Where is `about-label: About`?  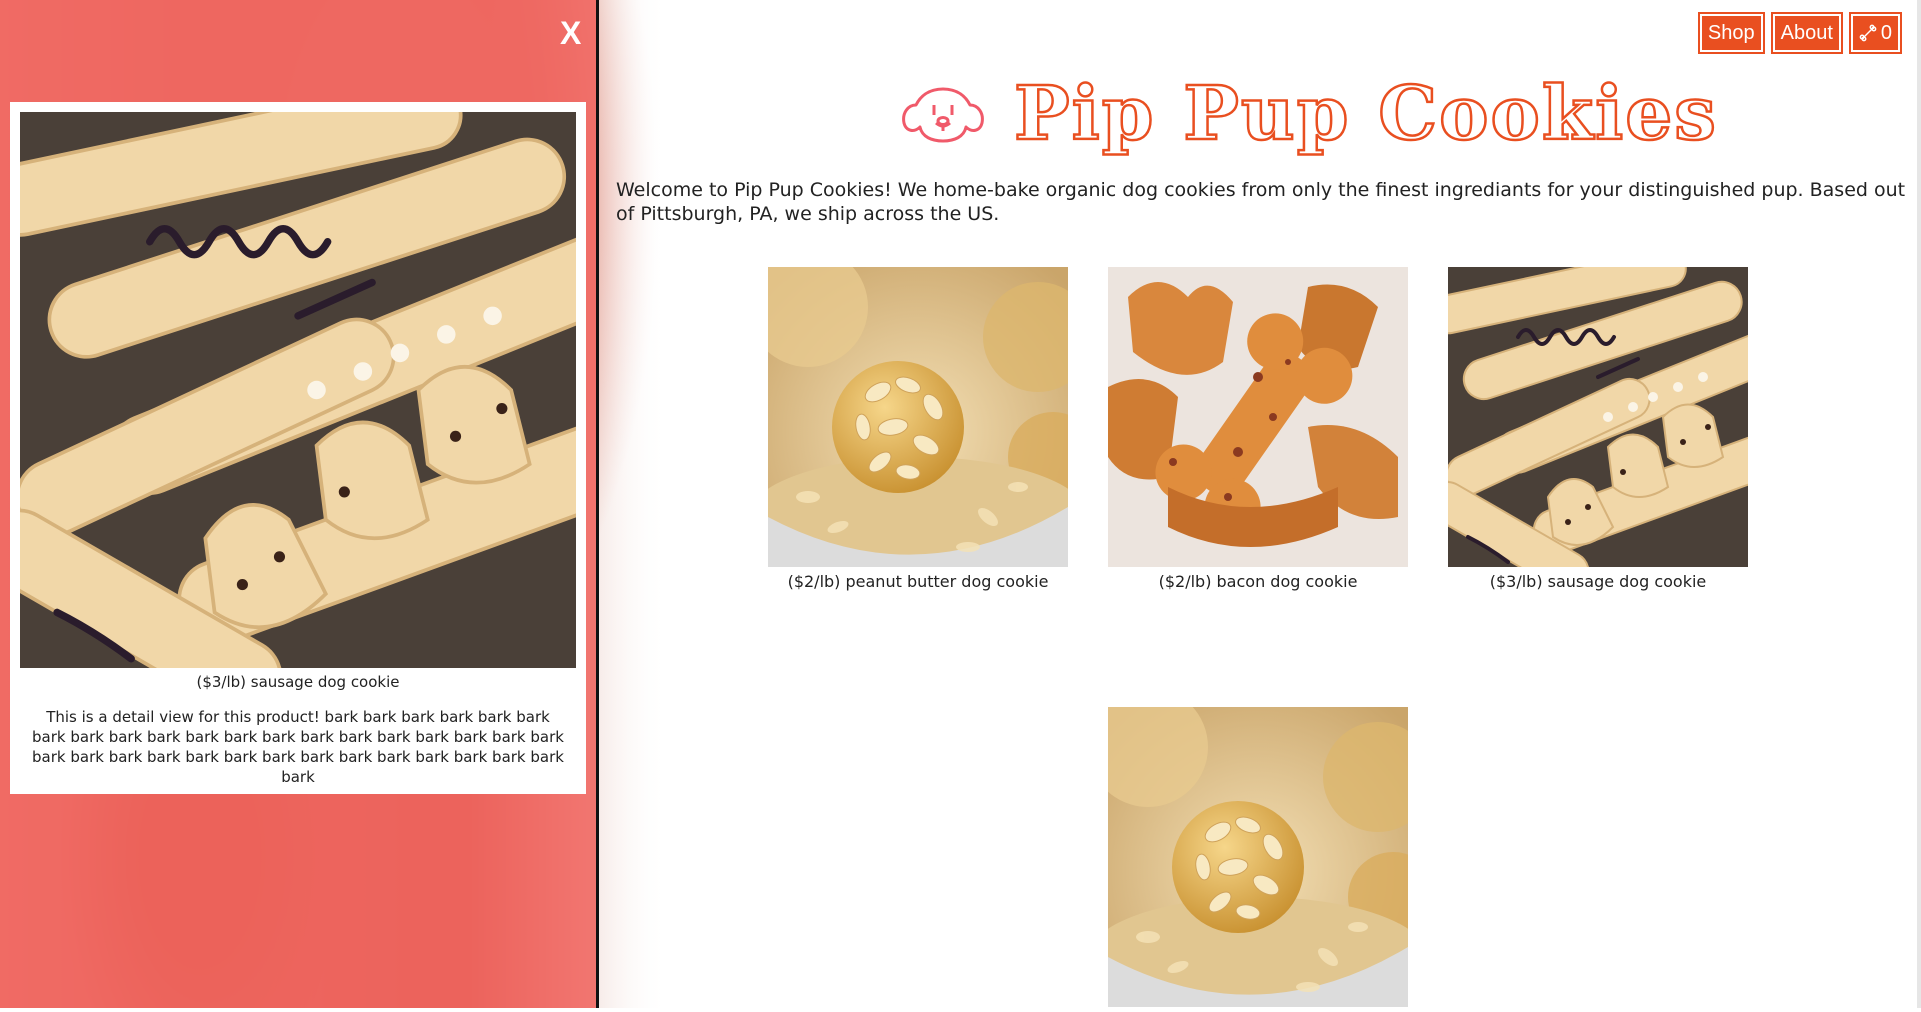
about-label: About is located at coordinates (1806, 33).